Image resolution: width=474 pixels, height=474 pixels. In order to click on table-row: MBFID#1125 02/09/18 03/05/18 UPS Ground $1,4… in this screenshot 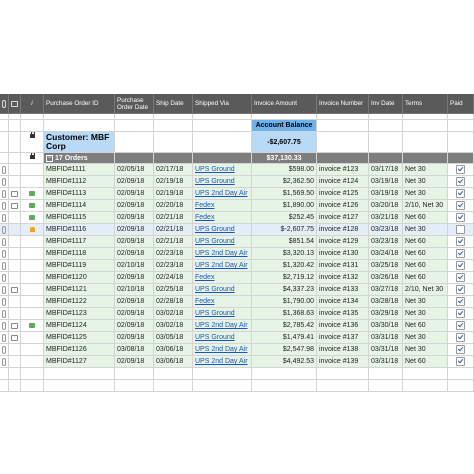, I will do `click(237, 338)`.